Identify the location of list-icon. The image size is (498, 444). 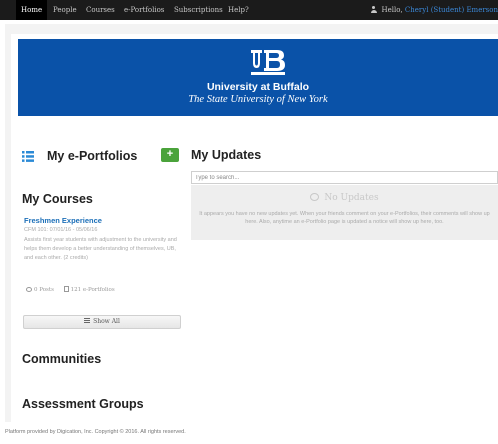
(28, 156).